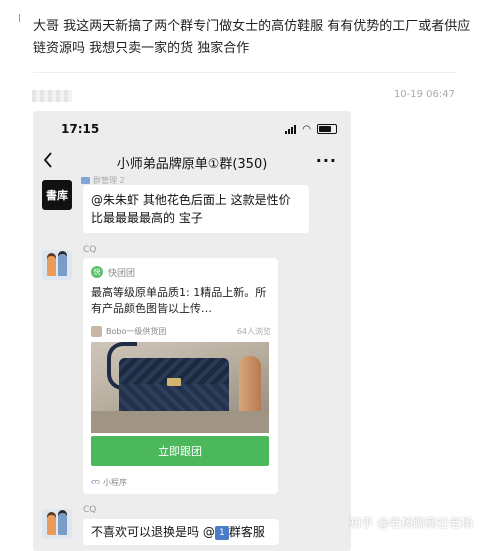 This screenshot has width=489, height=551. I want to click on wifi-icon: ◠, so click(306, 129).